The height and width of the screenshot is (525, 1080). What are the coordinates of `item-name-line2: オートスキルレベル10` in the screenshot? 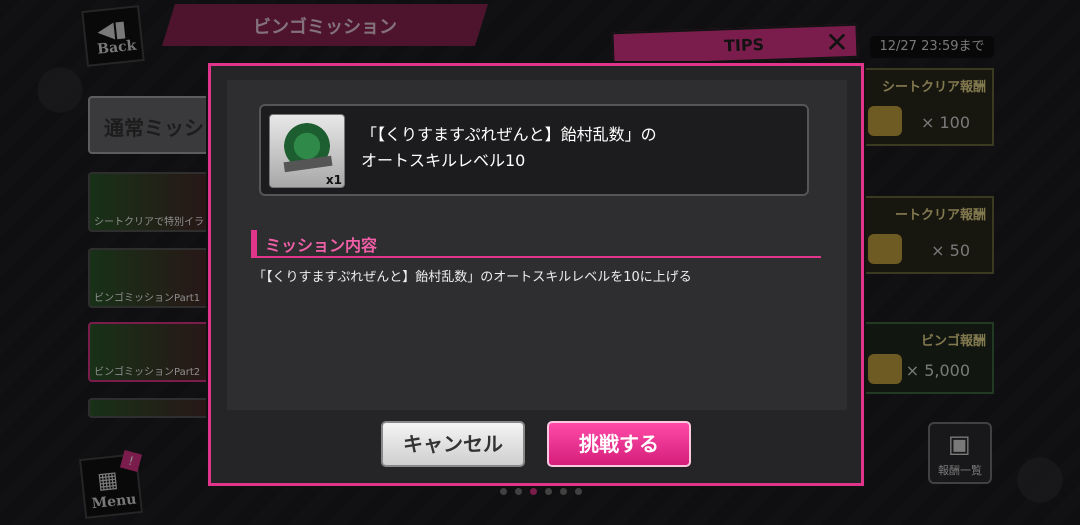 It's located at (443, 160).